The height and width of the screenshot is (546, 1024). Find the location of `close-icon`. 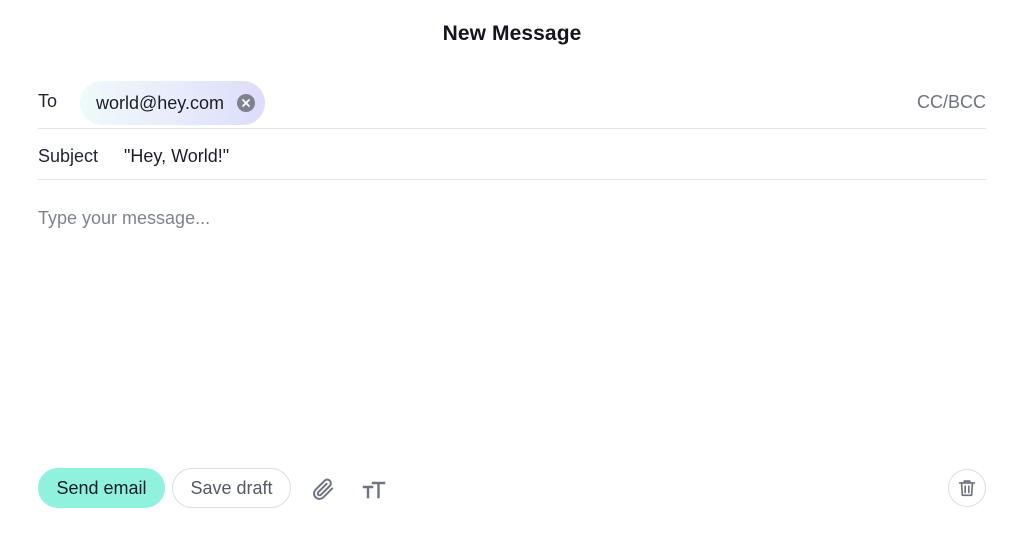

close-icon is located at coordinates (246, 103).